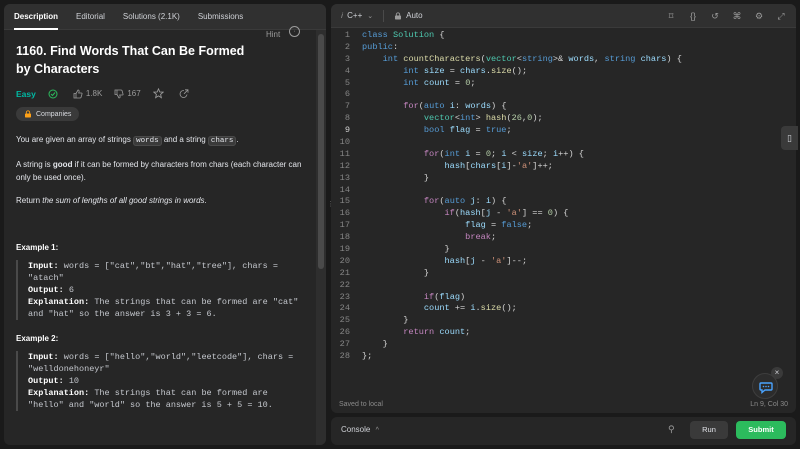 The image size is (800, 449). What do you see at coordinates (556, 119) in the screenshot?
I see `code-line: 8 vector<int> hash(26,0);` at bounding box center [556, 119].